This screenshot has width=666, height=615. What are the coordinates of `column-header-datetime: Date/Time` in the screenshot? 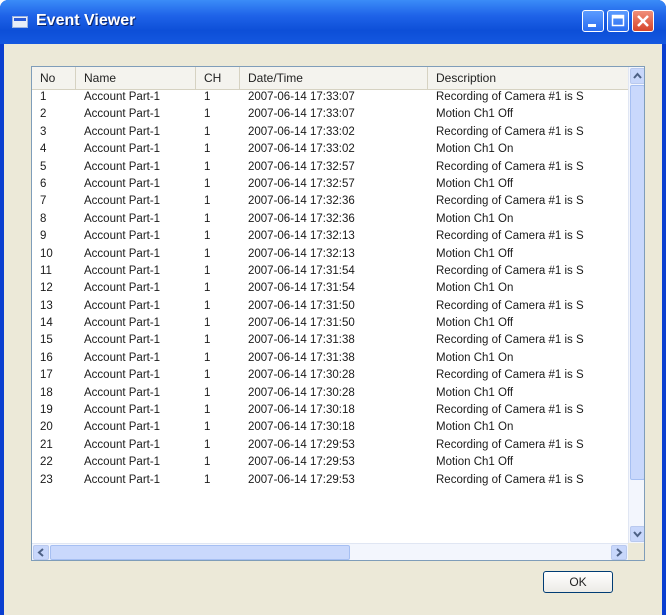 It's located at (334, 78).